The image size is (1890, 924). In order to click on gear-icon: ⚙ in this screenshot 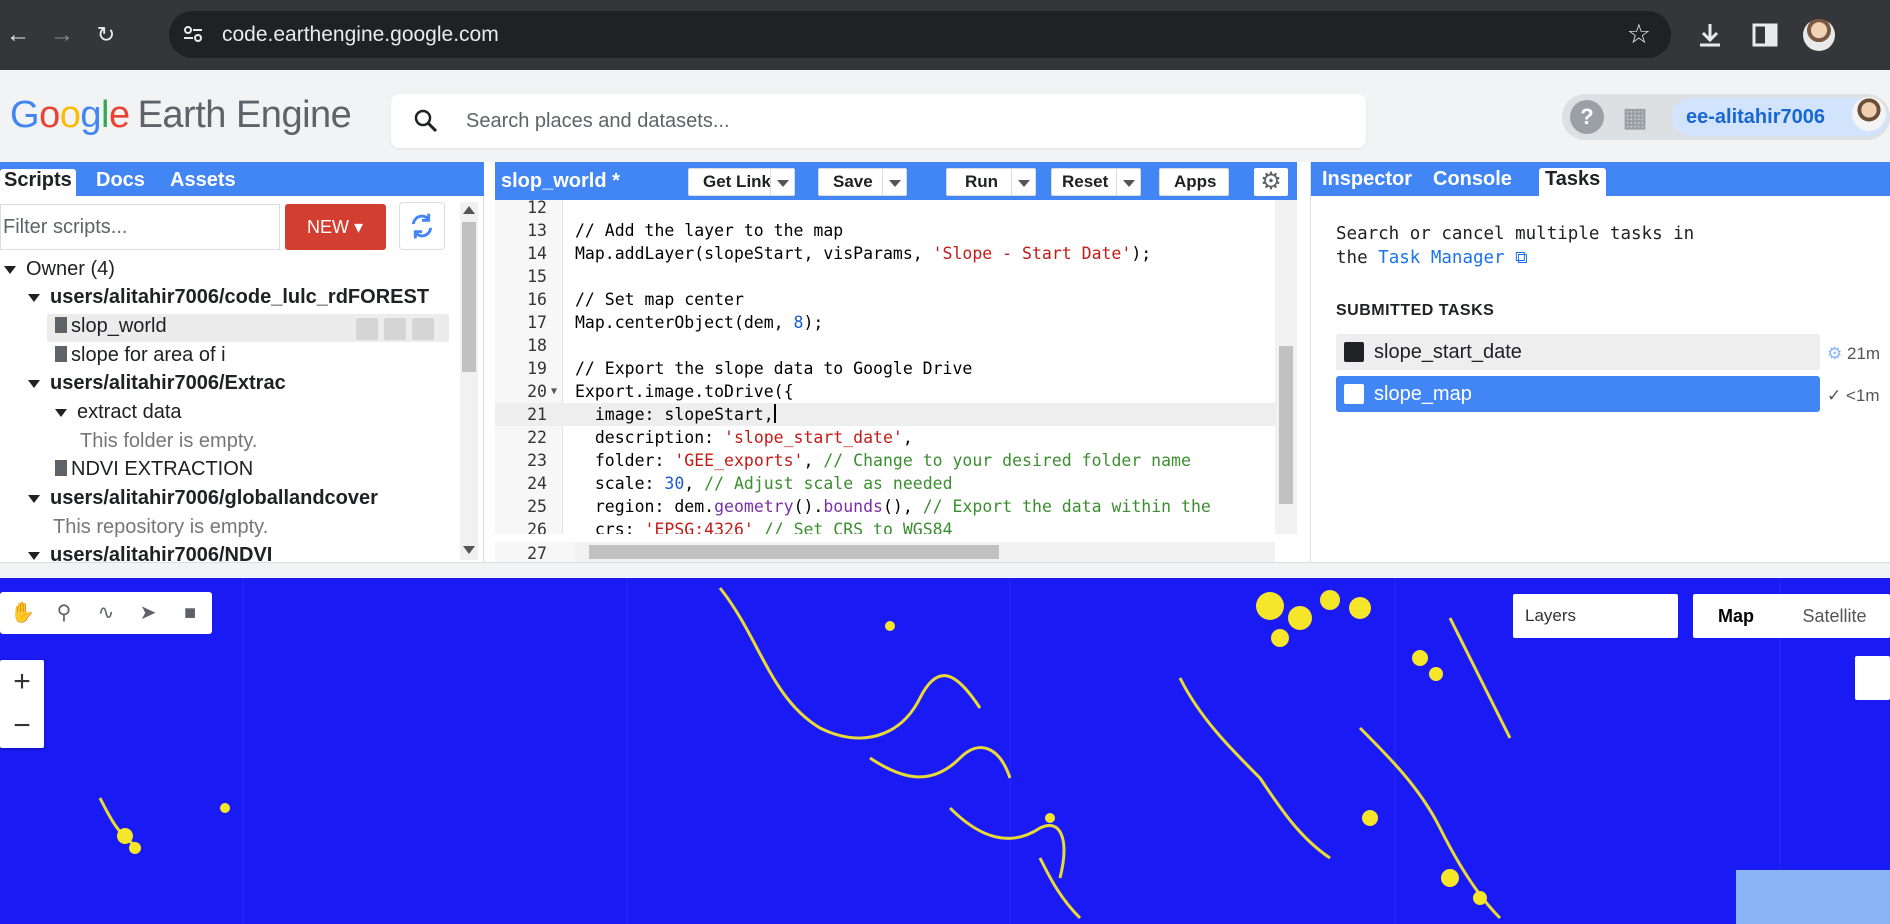, I will do `click(1271, 182)`.